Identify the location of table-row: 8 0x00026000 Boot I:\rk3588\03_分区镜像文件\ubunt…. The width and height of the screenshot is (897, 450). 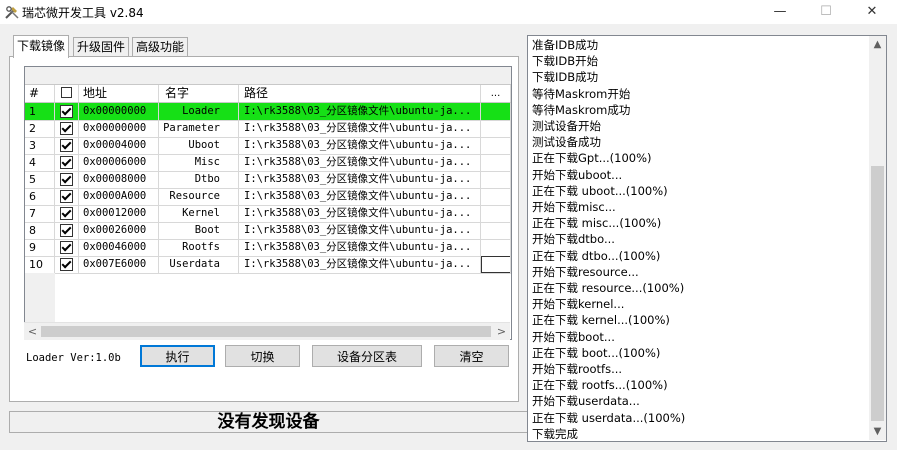
(268, 231).